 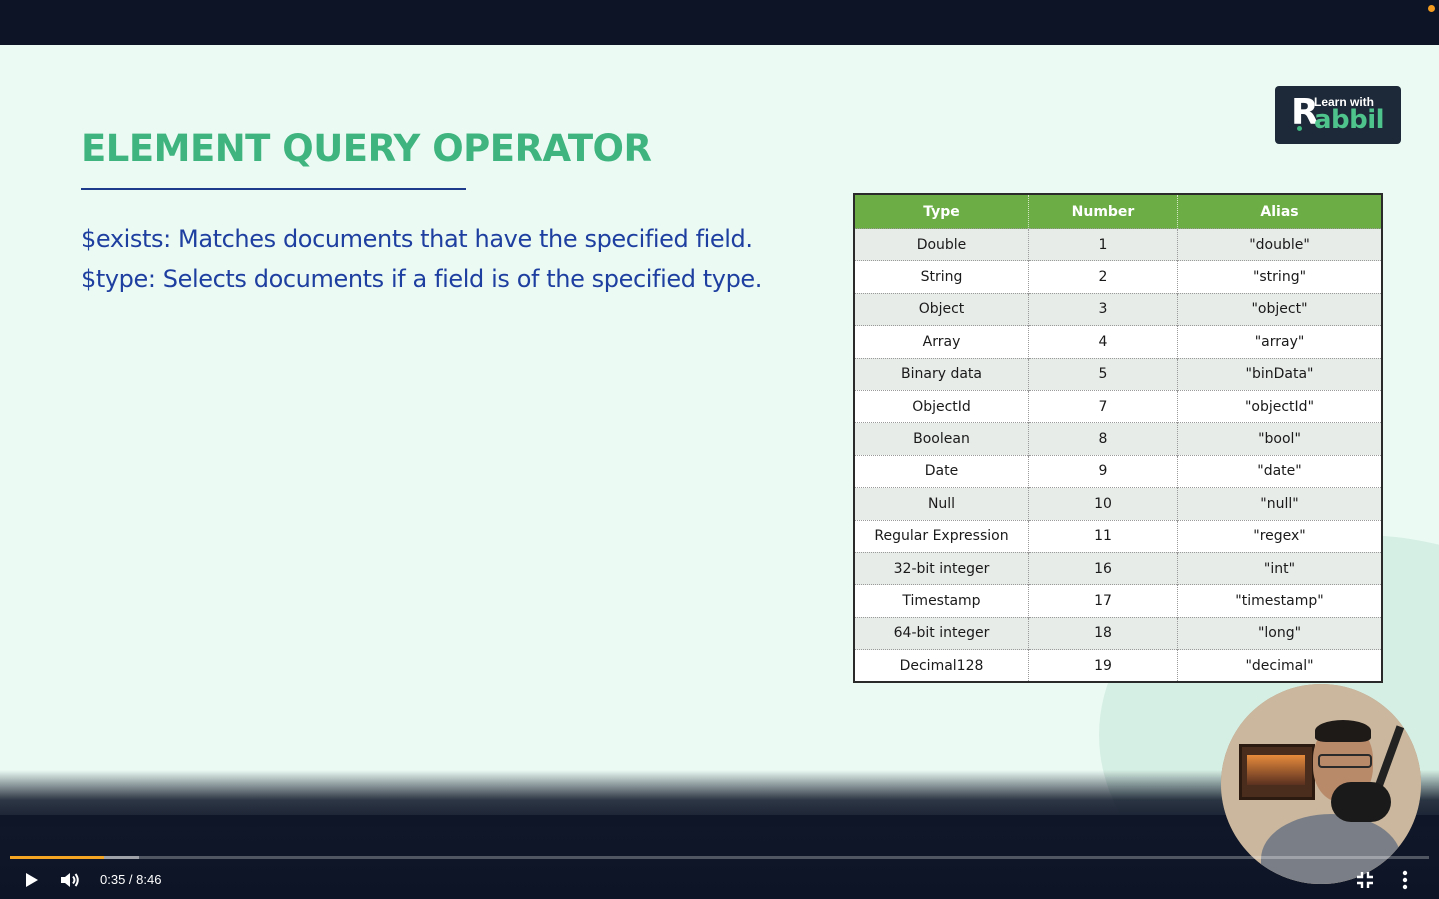 I want to click on title-underline, so click(x=273, y=189).